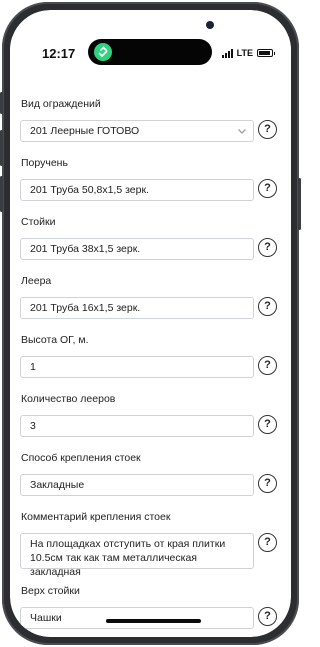 This screenshot has width=320, height=647. I want to click on comment-line: На площадках отступить от края плитки, so click(128, 544).